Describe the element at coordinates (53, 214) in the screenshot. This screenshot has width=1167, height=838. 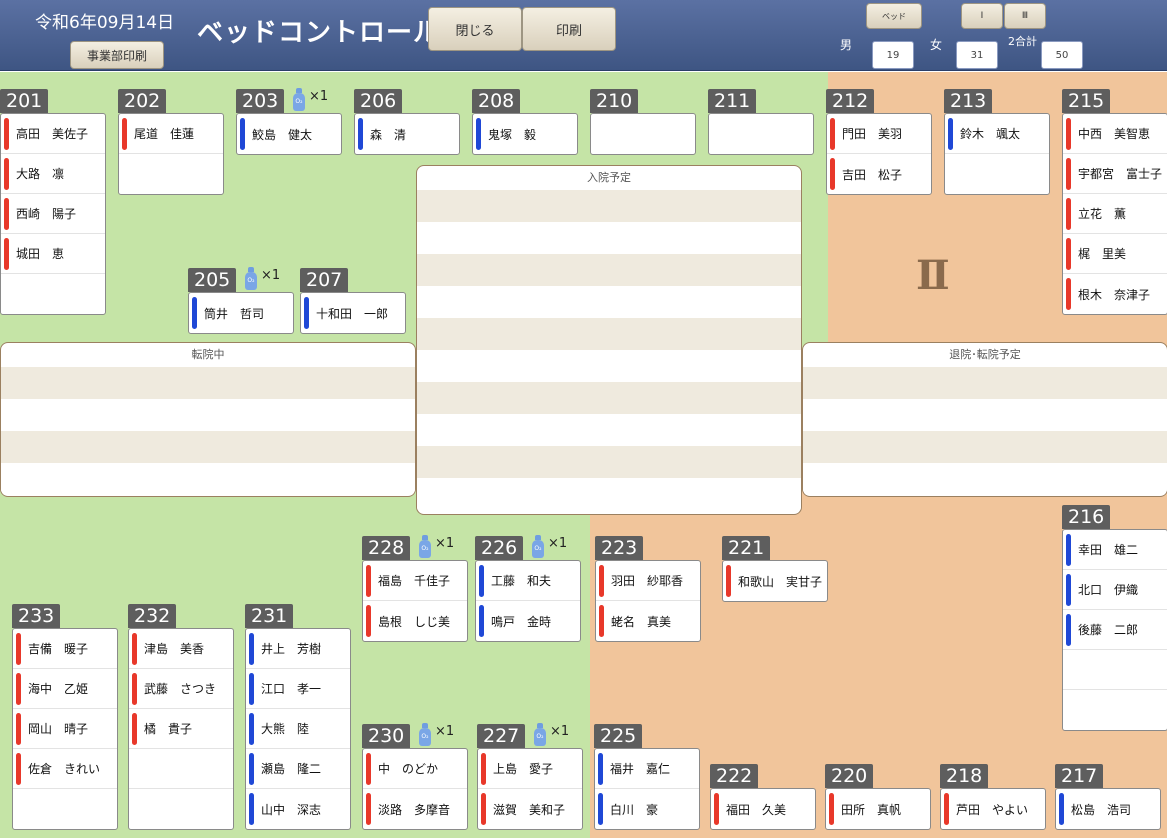
I see `bed-slot-occupied: 西崎 陽子` at that location.